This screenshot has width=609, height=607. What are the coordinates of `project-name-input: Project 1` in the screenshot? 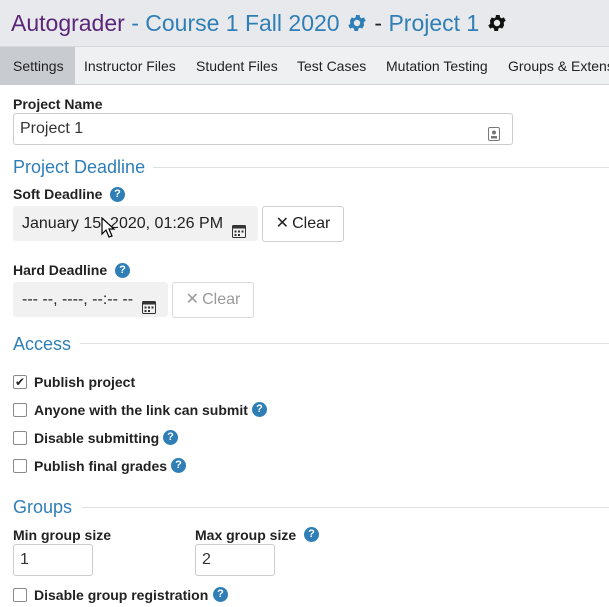 It's located at (263, 129).